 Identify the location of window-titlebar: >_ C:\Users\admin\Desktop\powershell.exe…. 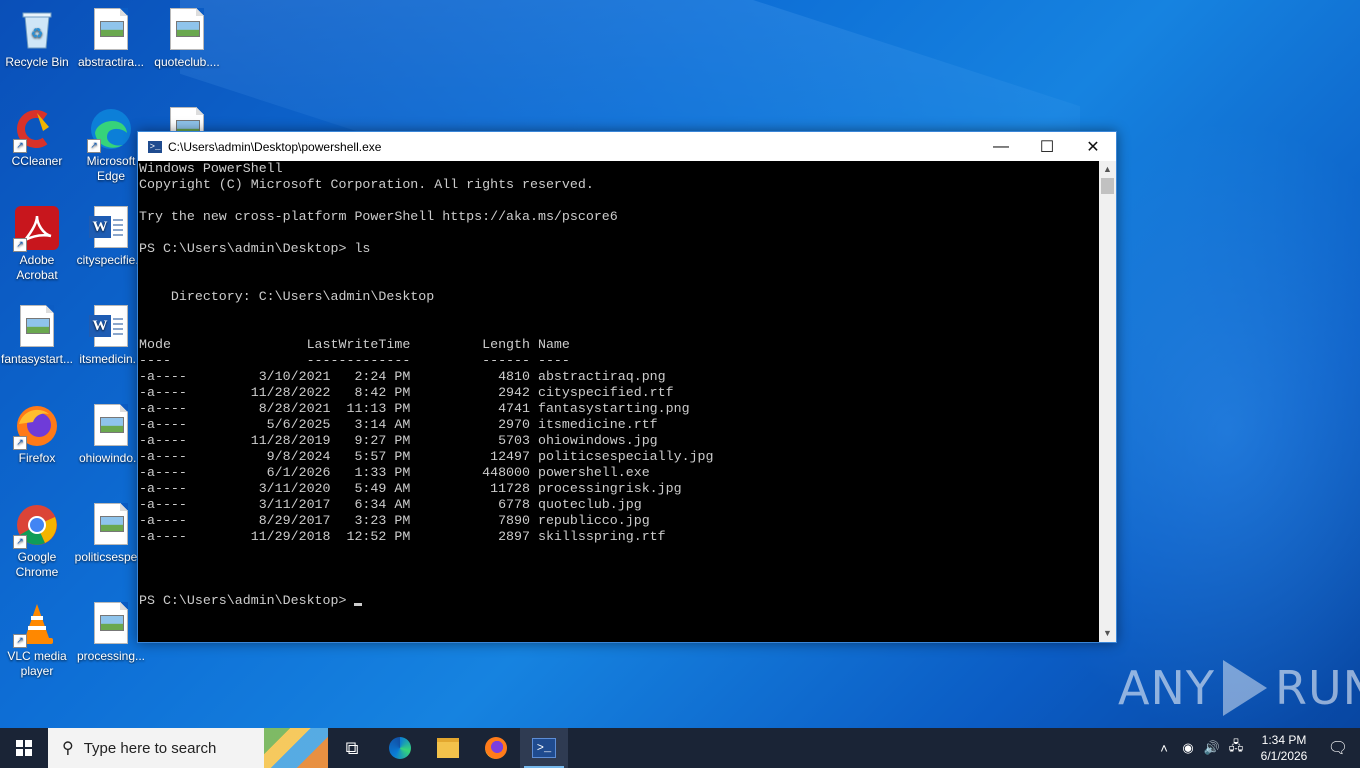
(627, 146).